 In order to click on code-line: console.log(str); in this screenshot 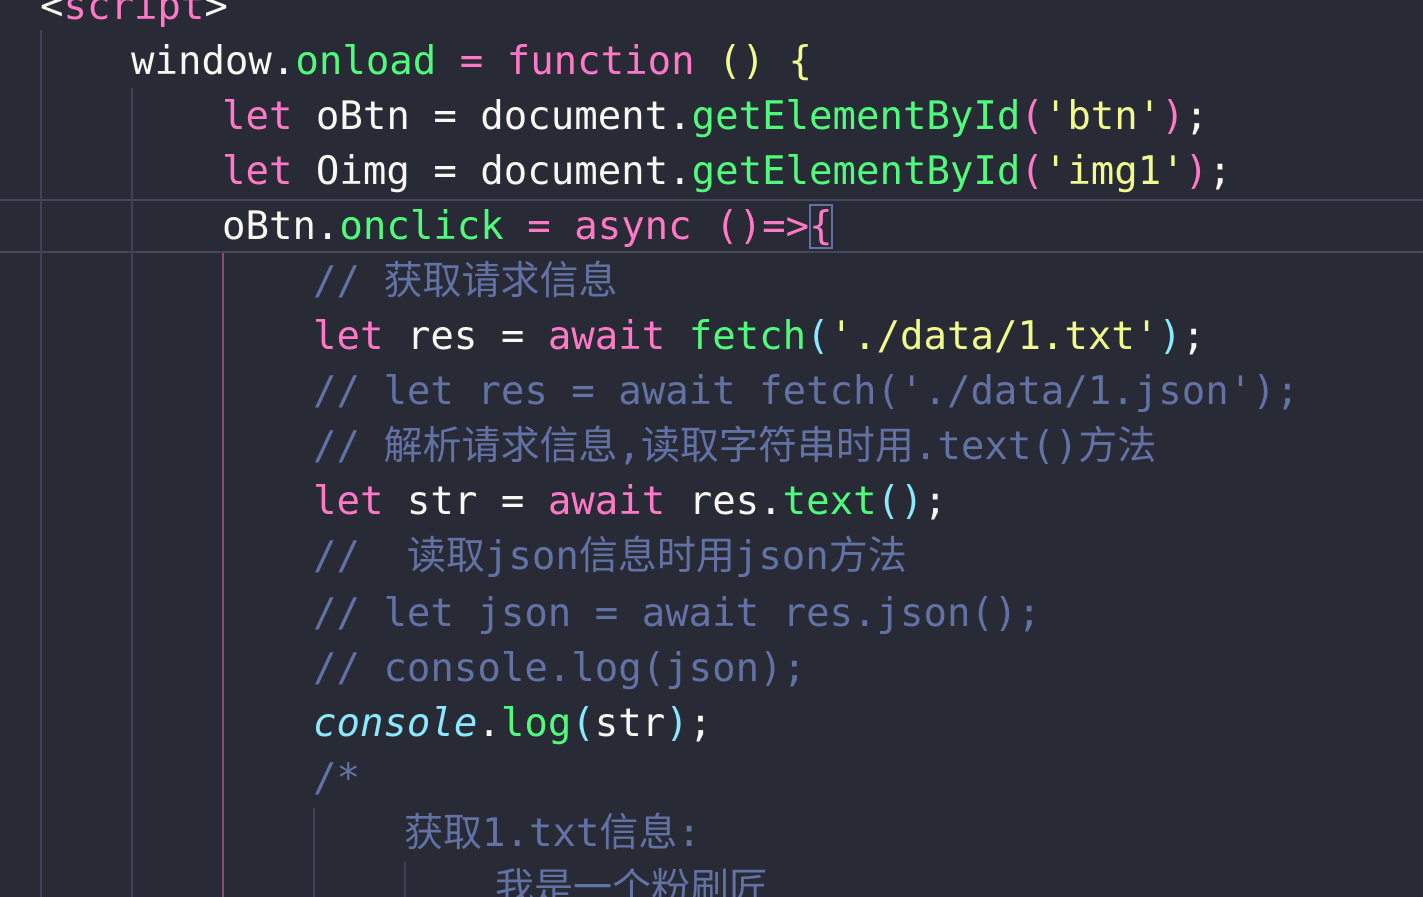, I will do `click(512, 723)`.